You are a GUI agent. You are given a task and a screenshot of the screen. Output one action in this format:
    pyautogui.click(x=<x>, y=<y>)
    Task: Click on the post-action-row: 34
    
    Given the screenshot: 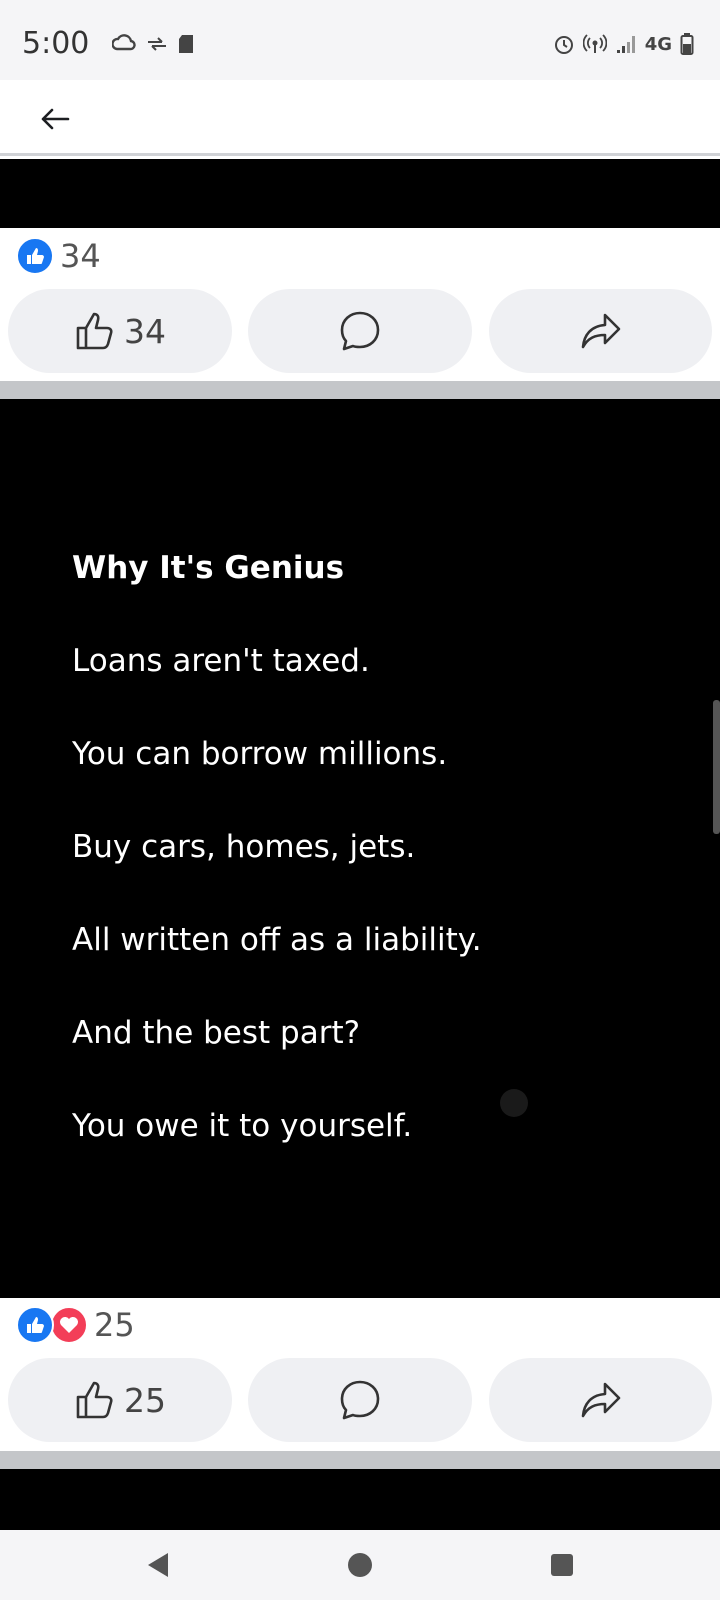 What is the action you would take?
    pyautogui.click(x=360, y=331)
    